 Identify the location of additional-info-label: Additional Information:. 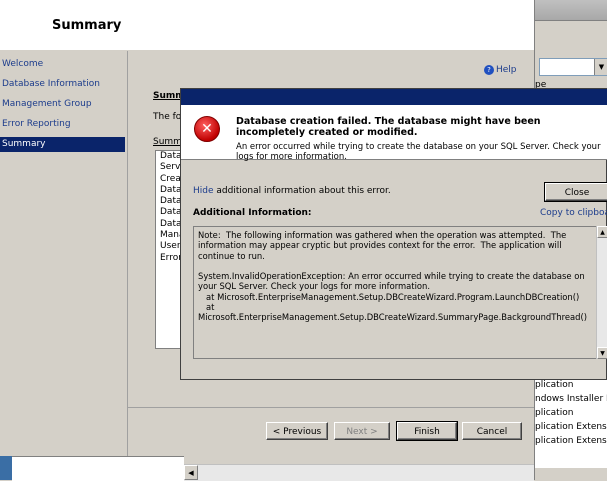
(252, 213).